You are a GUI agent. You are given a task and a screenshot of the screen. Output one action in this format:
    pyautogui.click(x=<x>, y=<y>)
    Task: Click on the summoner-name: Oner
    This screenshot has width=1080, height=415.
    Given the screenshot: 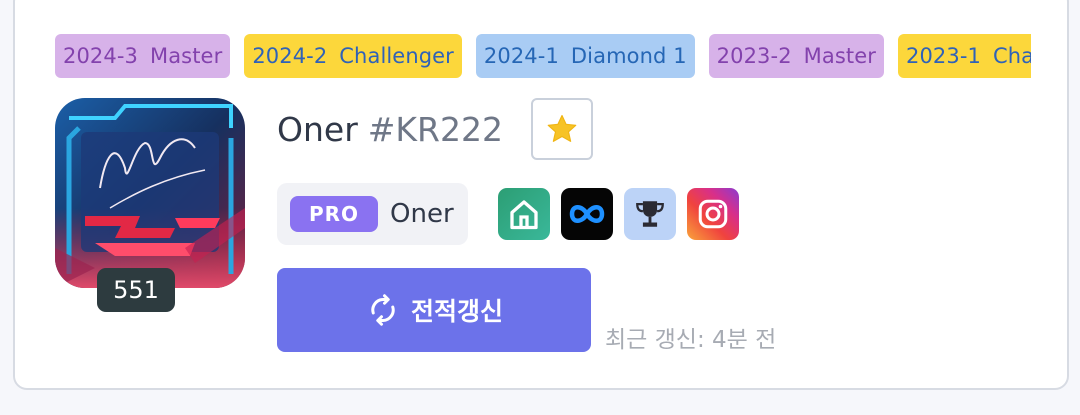 What is the action you would take?
    pyautogui.click(x=317, y=129)
    